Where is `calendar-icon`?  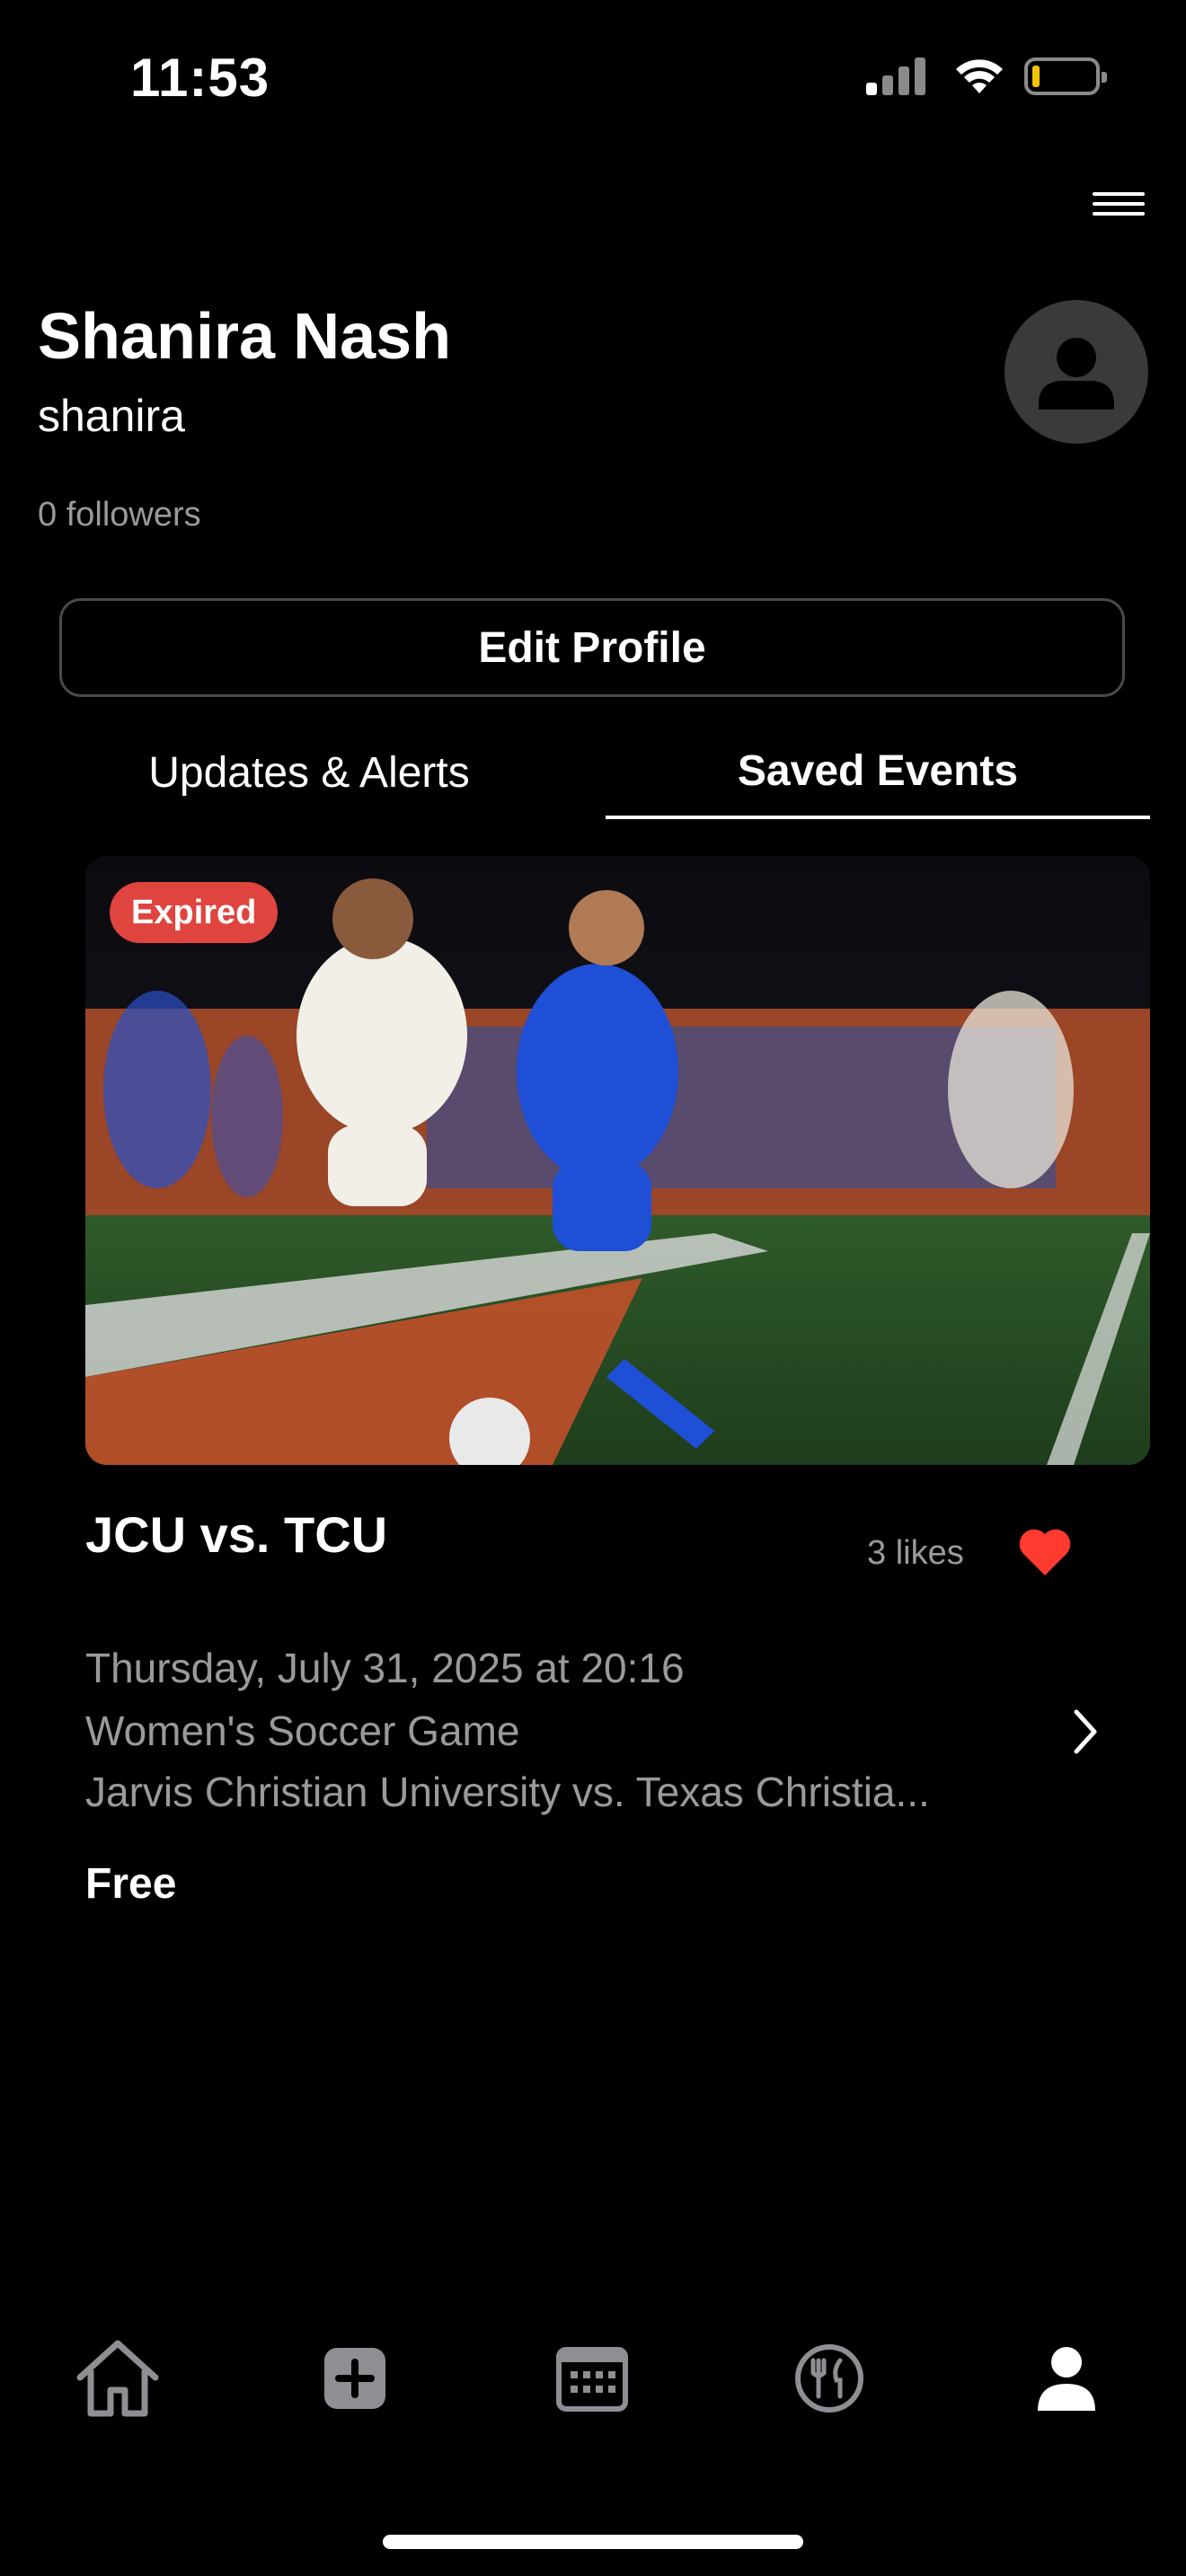
calendar-icon is located at coordinates (592, 2379).